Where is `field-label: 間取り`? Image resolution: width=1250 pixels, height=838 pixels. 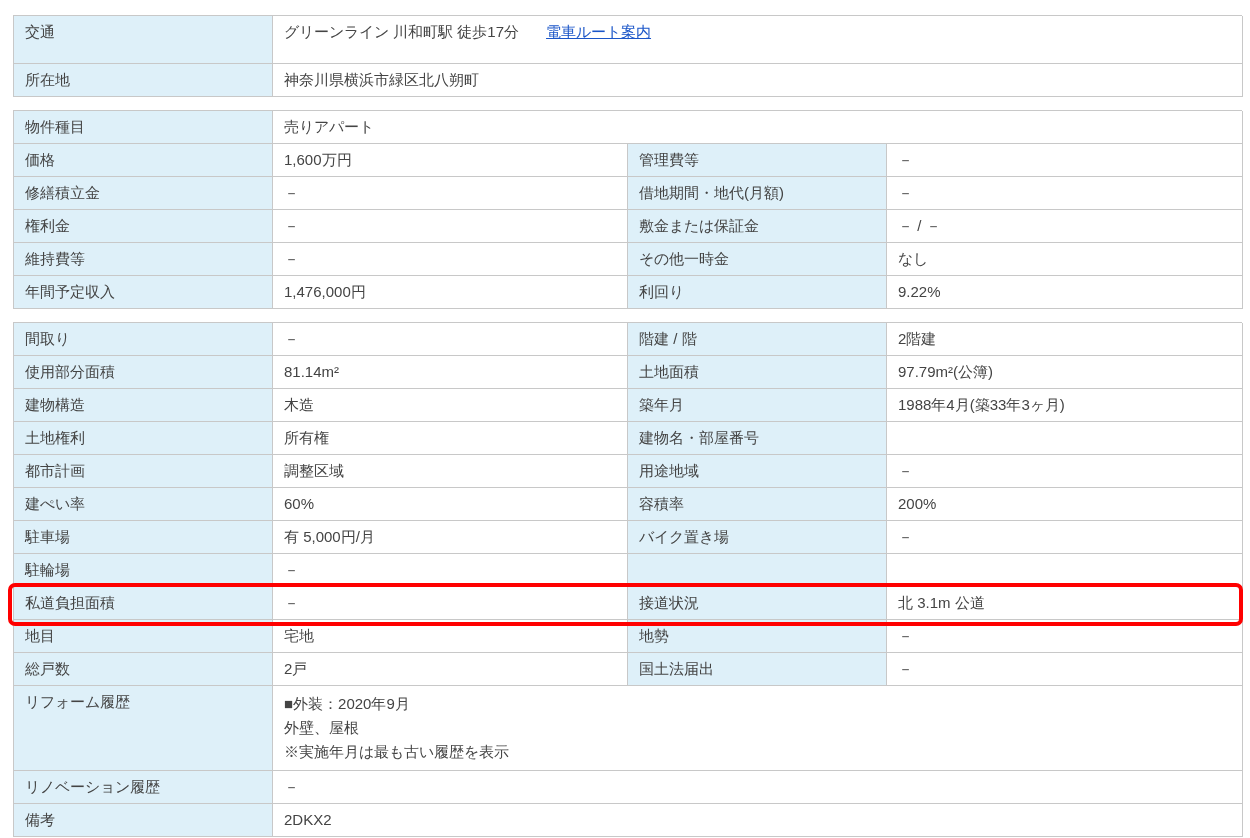 field-label: 間取り is located at coordinates (143, 339).